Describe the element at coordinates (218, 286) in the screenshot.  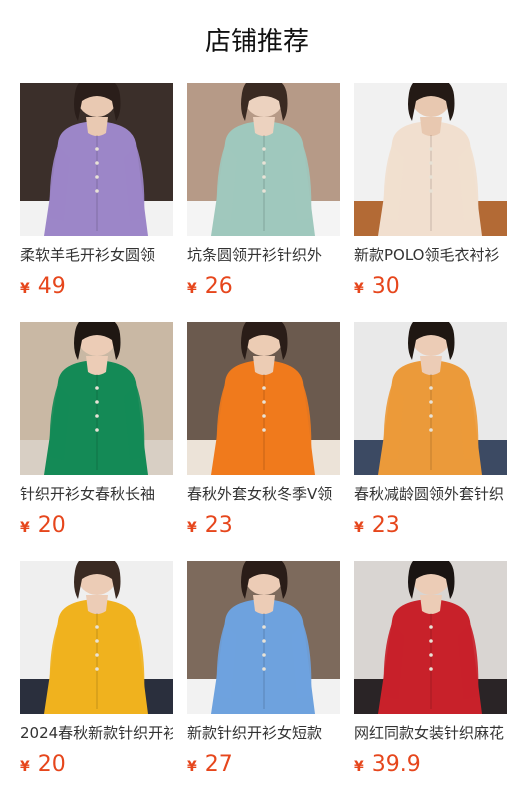
I see `price-value: 26` at that location.